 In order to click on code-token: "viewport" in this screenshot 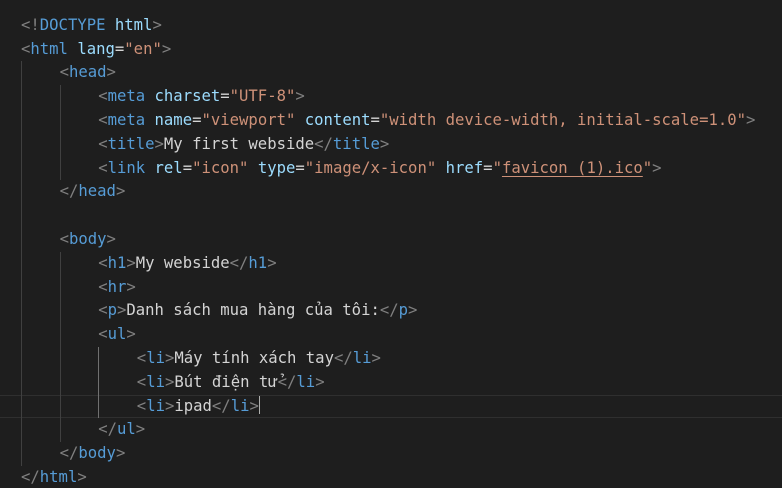, I will do `click(248, 119)`.